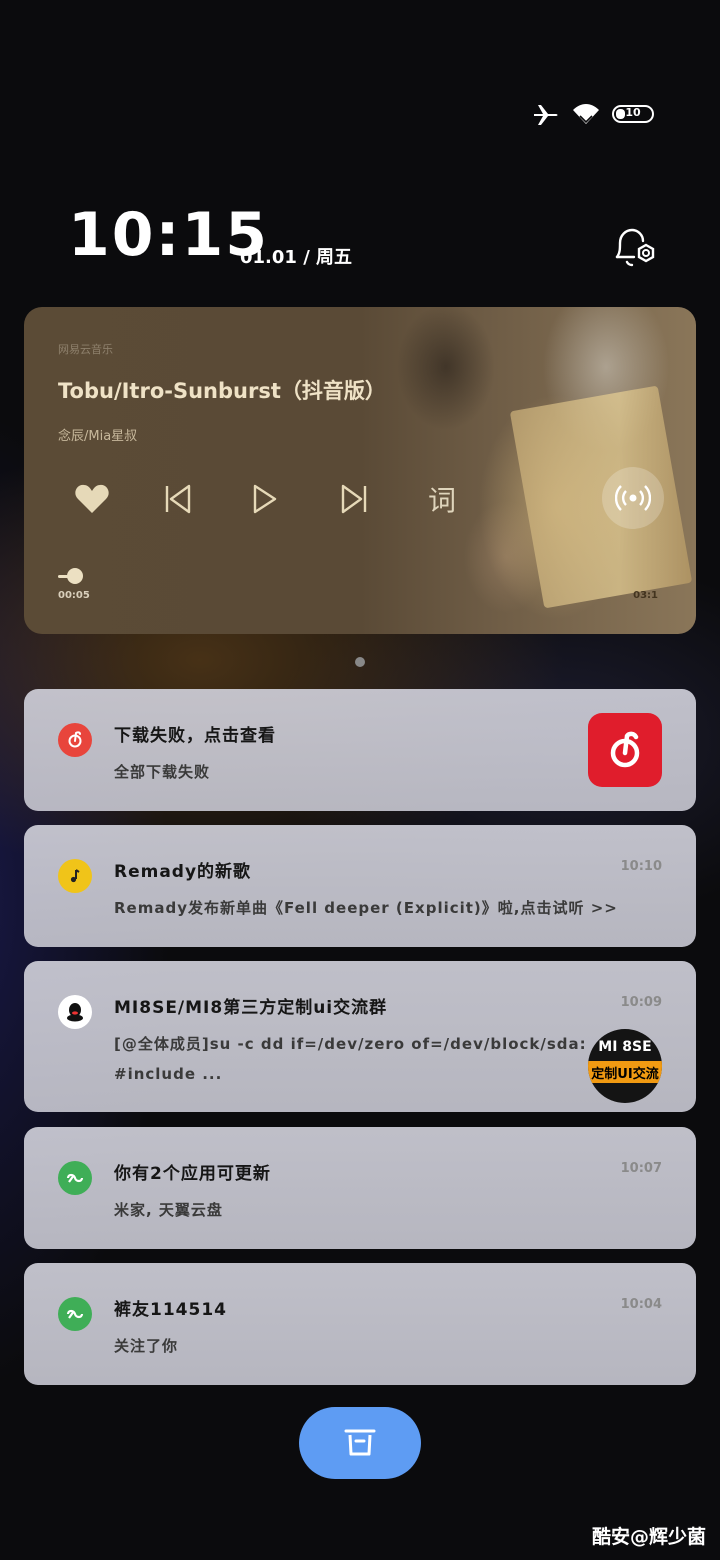 The width and height of the screenshot is (720, 1560). Describe the element at coordinates (296, 257) in the screenshot. I see `lockscreen-date: 01.01 / 周五` at that location.